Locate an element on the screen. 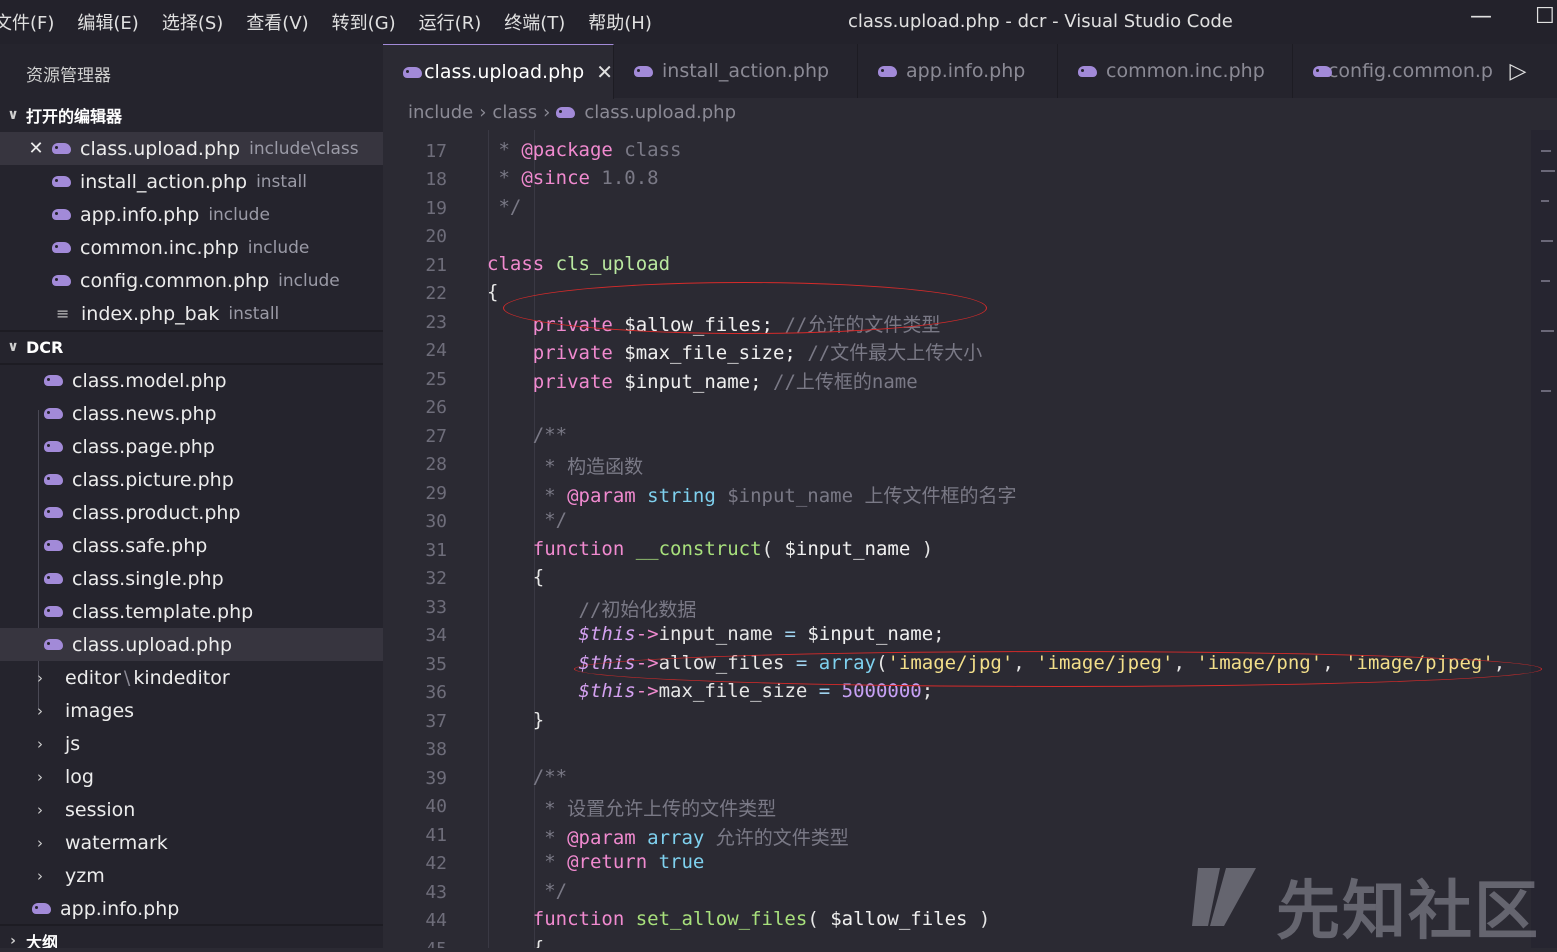 Image resolution: width=1557 pixels, height=952 pixels. tab-config-common: config.common.p is located at coordinates (1393, 71).